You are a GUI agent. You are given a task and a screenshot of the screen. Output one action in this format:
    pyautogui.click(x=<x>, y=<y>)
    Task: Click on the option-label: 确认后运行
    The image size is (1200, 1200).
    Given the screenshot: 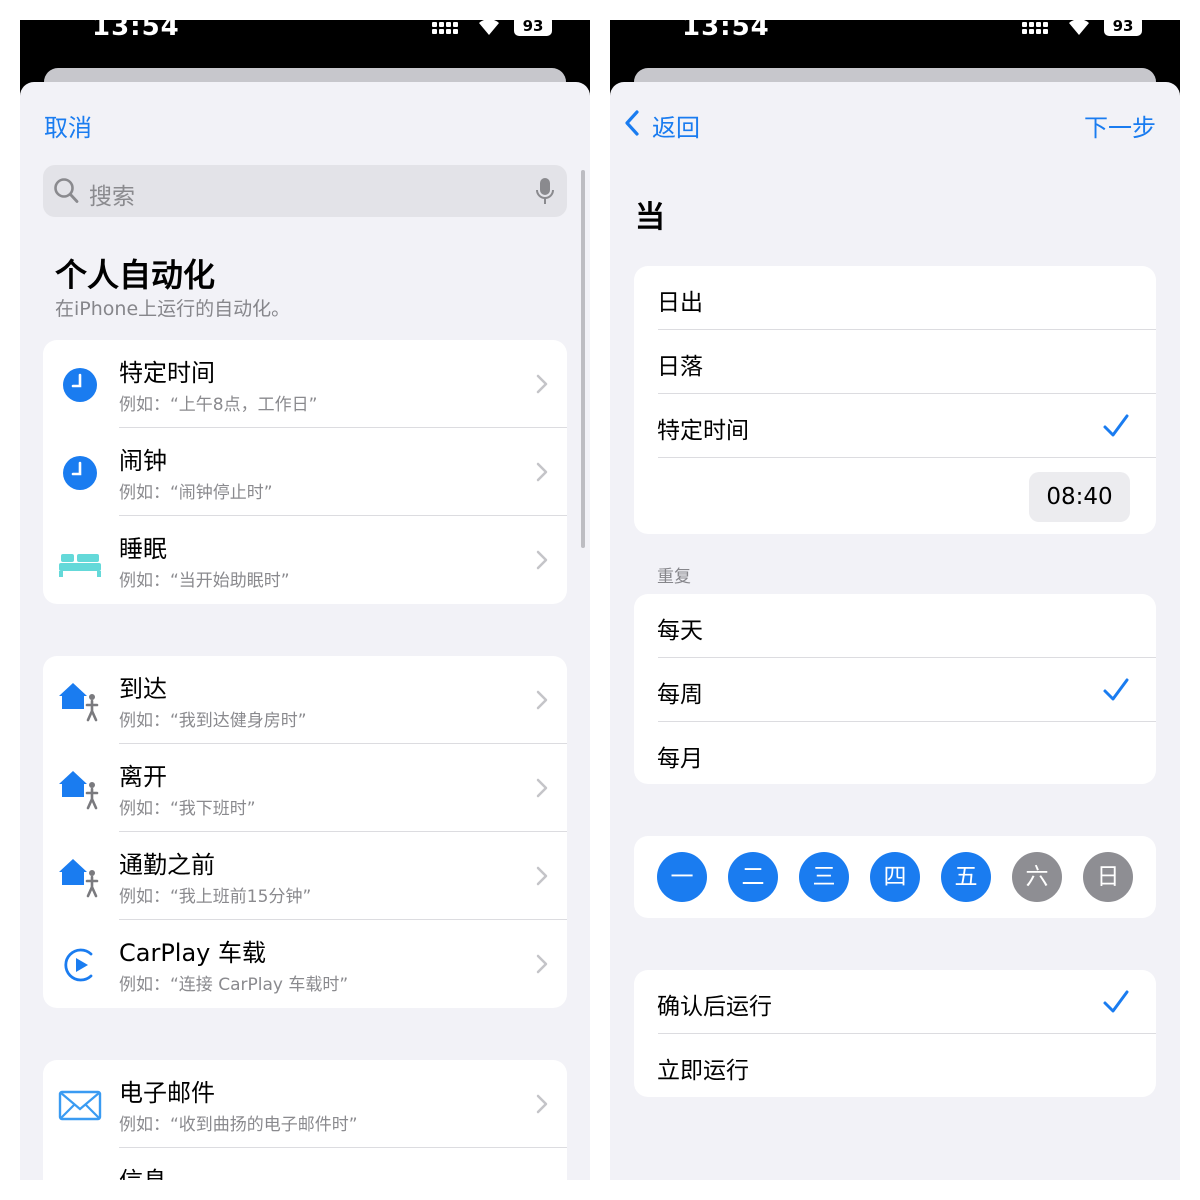 What is the action you would take?
    pyautogui.click(x=714, y=1007)
    